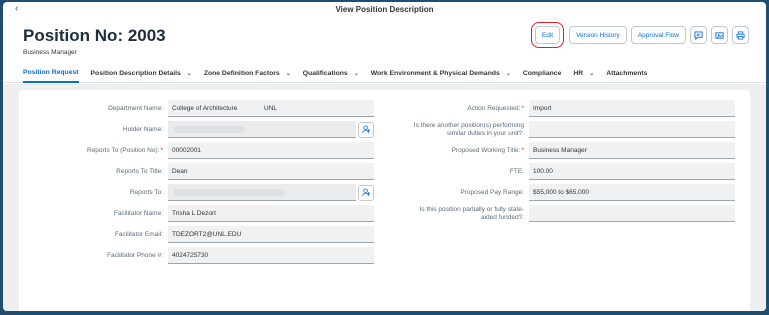 The width and height of the screenshot is (769, 315). I want to click on tab-label: Compliance, so click(542, 73).